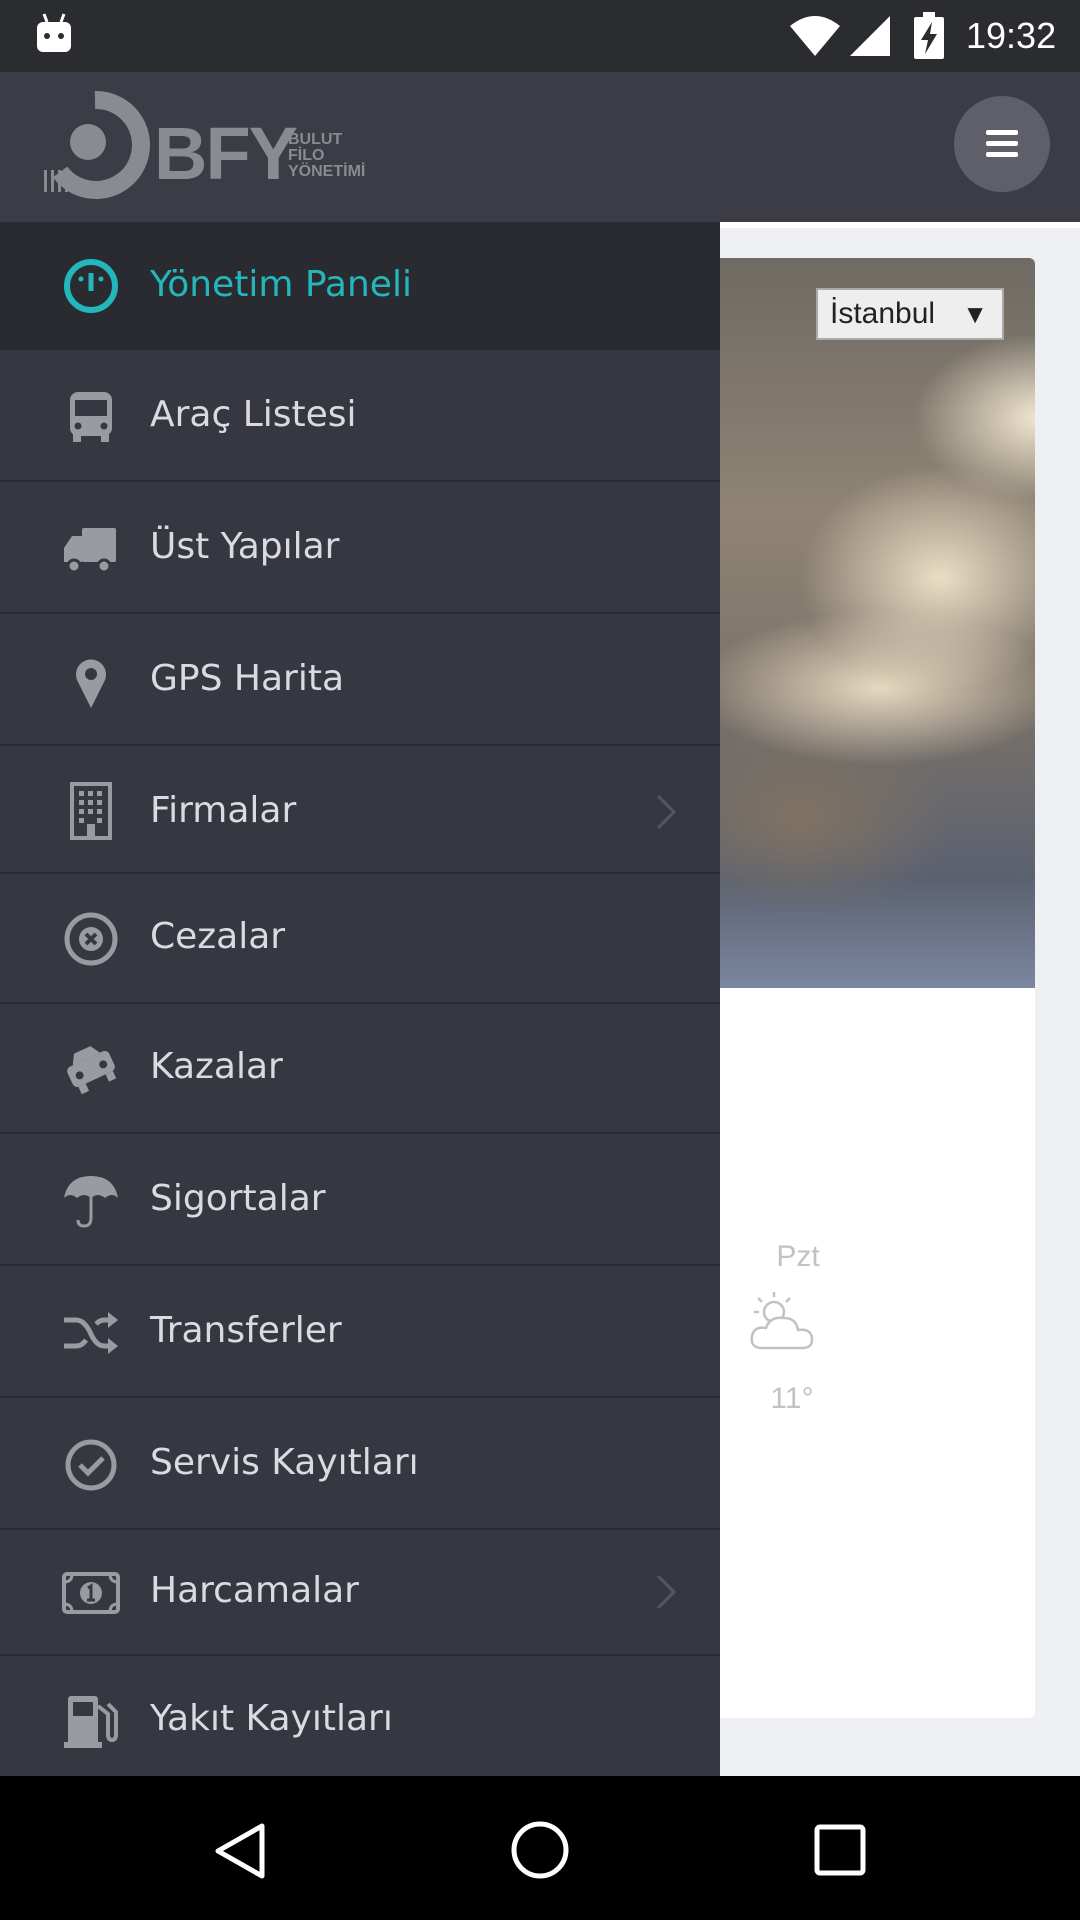 This screenshot has width=1080, height=1920. Describe the element at coordinates (91, 683) in the screenshot. I see `map-marker-icon` at that location.